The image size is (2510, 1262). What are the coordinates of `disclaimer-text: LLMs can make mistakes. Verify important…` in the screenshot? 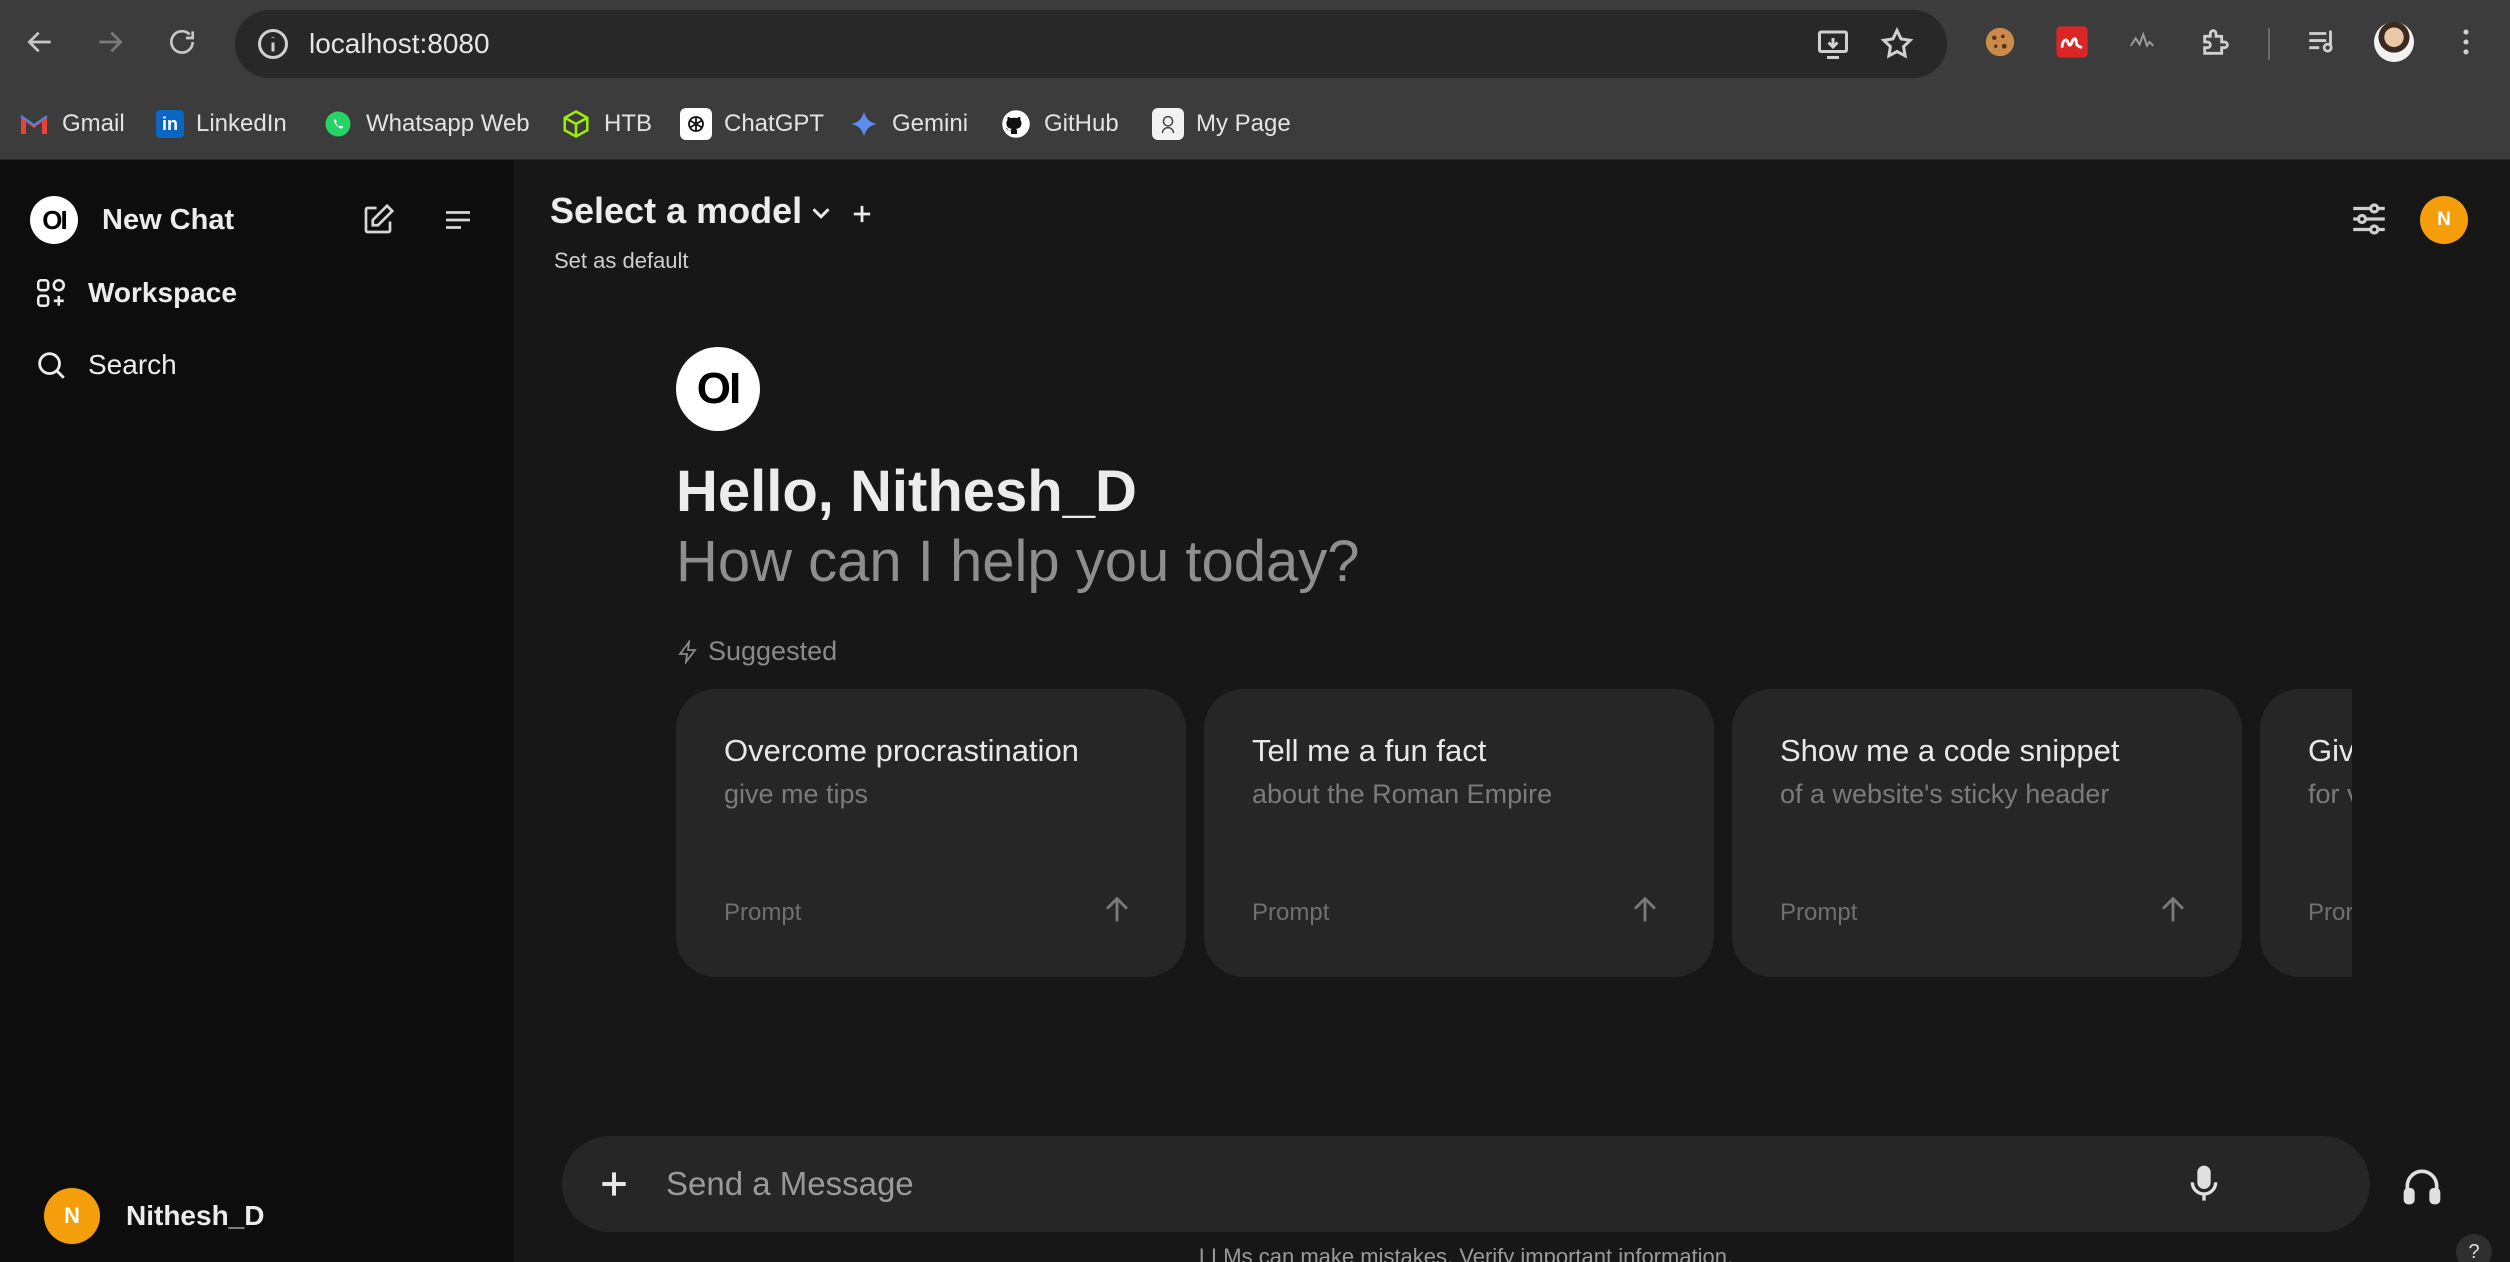 It's located at (1466, 1253).